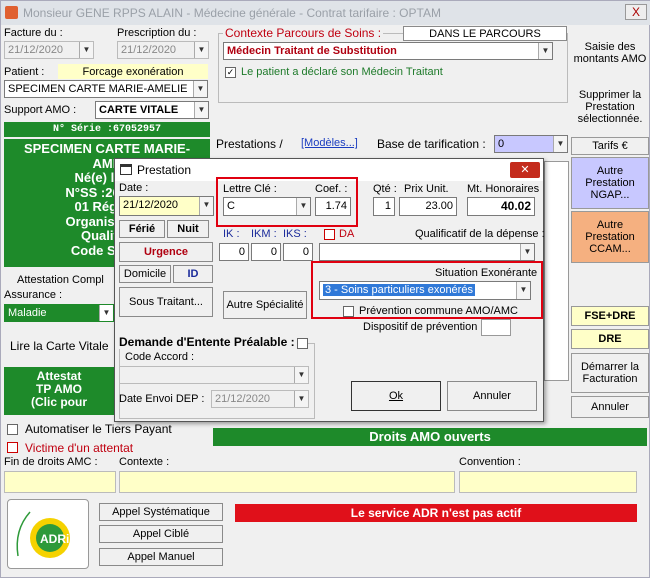 The height and width of the screenshot is (578, 650). What do you see at coordinates (266, 252) in the screenshot?
I see `ikm-field: 0` at bounding box center [266, 252].